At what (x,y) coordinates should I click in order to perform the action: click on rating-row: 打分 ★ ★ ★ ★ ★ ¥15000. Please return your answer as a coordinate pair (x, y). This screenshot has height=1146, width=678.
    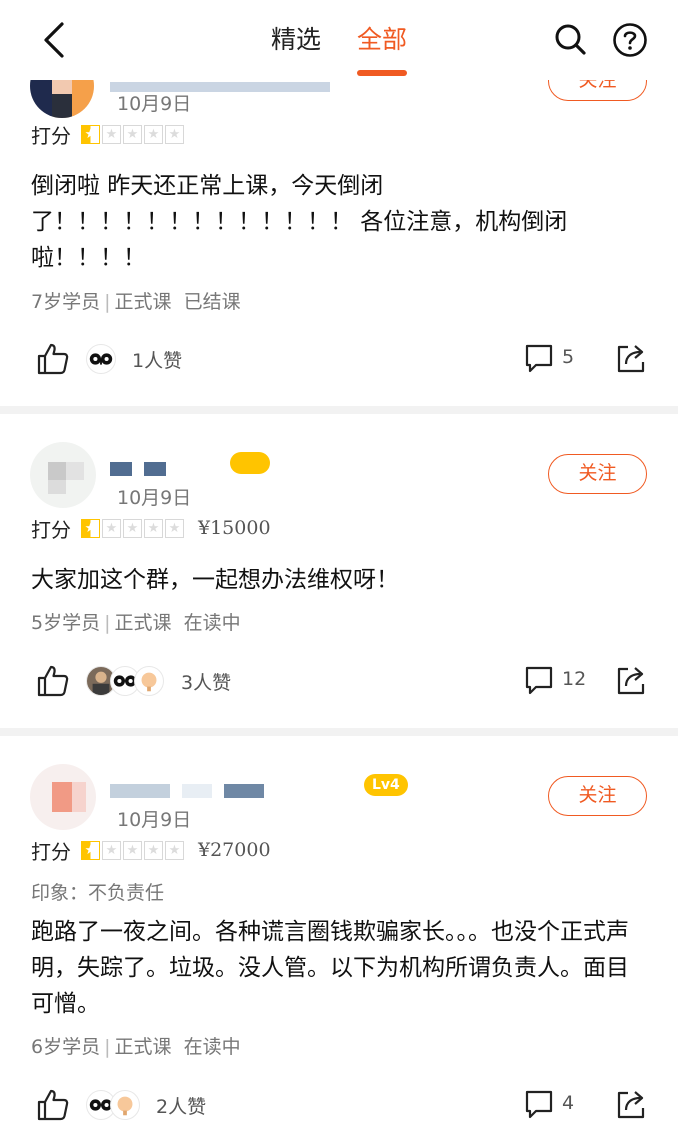
    Looking at the image, I should click on (151, 529).